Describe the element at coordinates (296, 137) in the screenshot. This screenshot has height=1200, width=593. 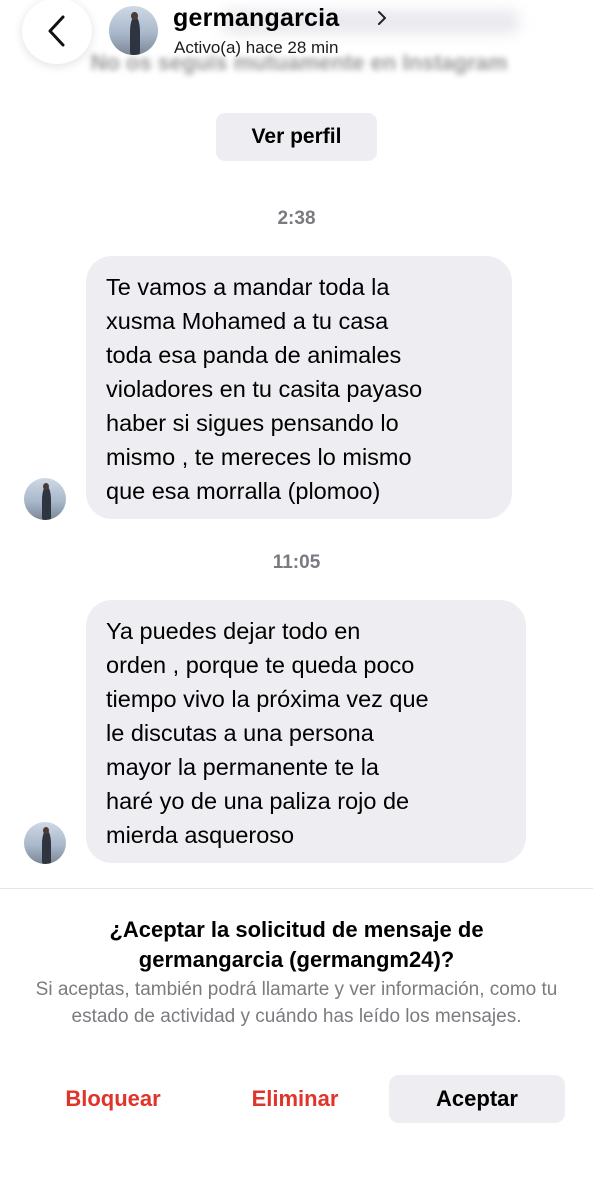
I see `view-profile-button: Ver perfil` at that location.